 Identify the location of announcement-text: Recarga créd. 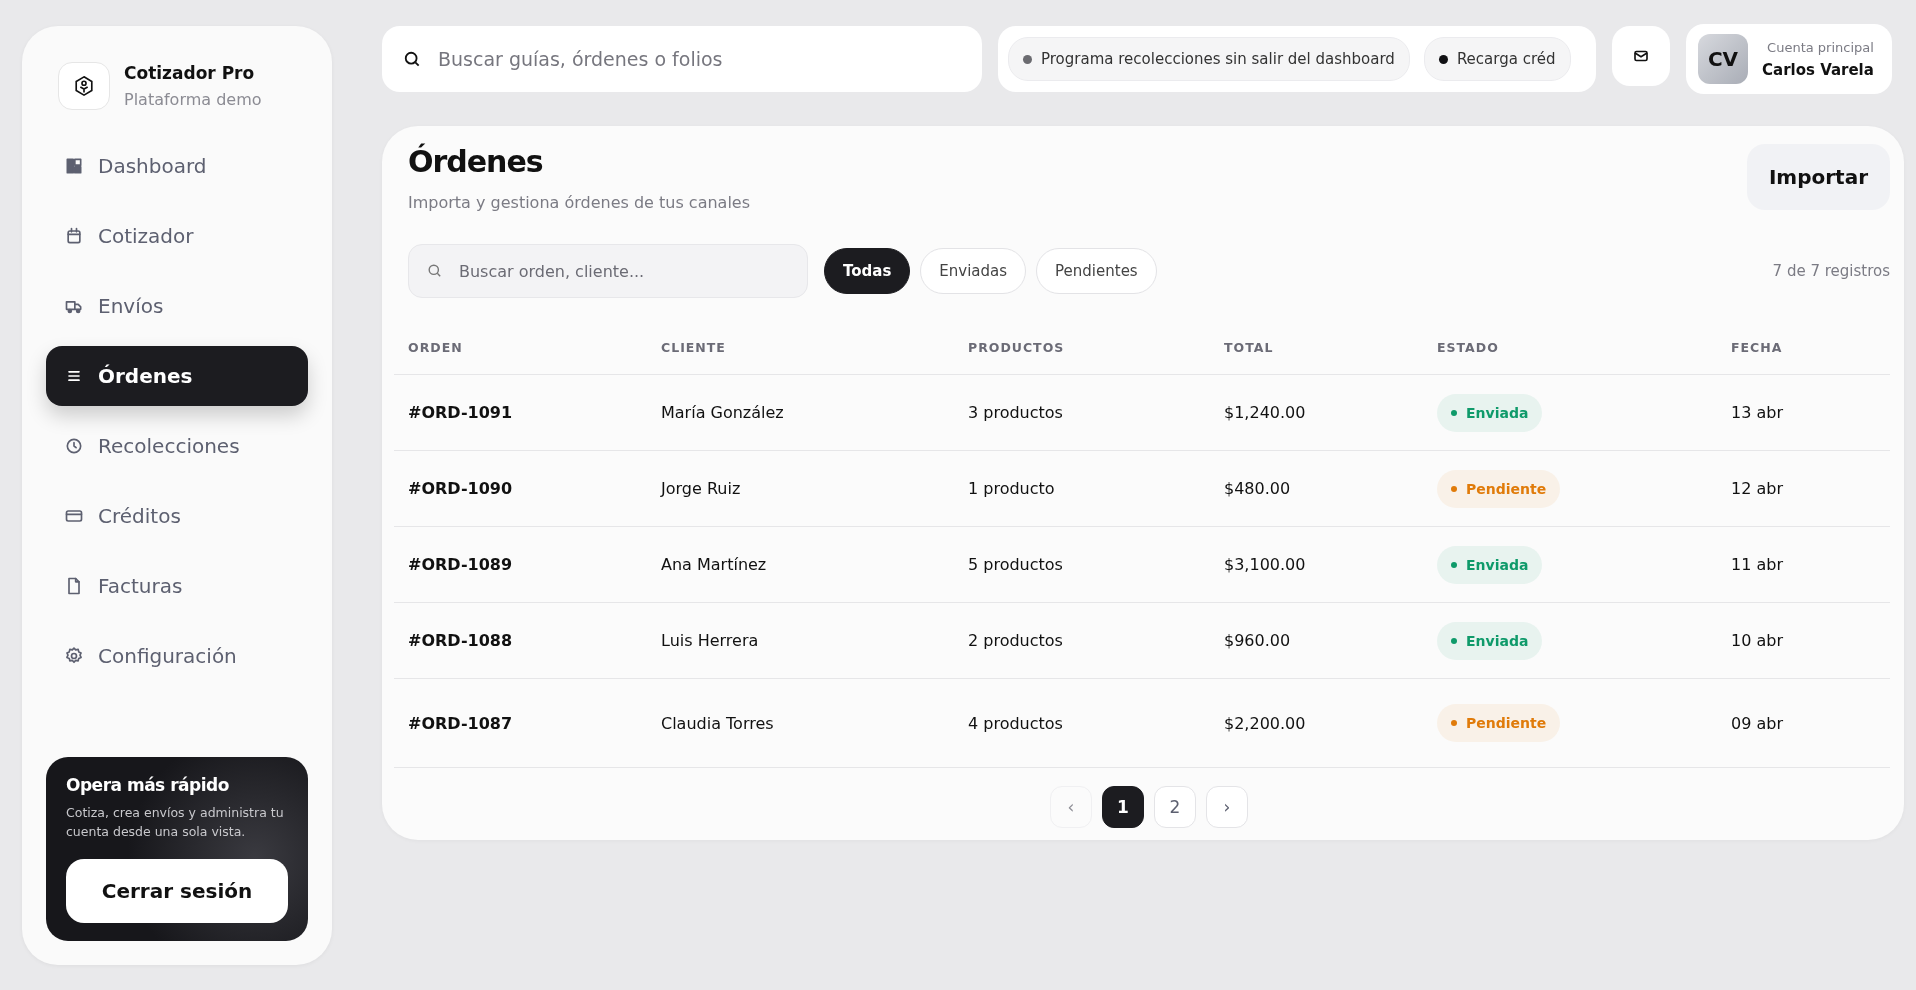
(1506, 59).